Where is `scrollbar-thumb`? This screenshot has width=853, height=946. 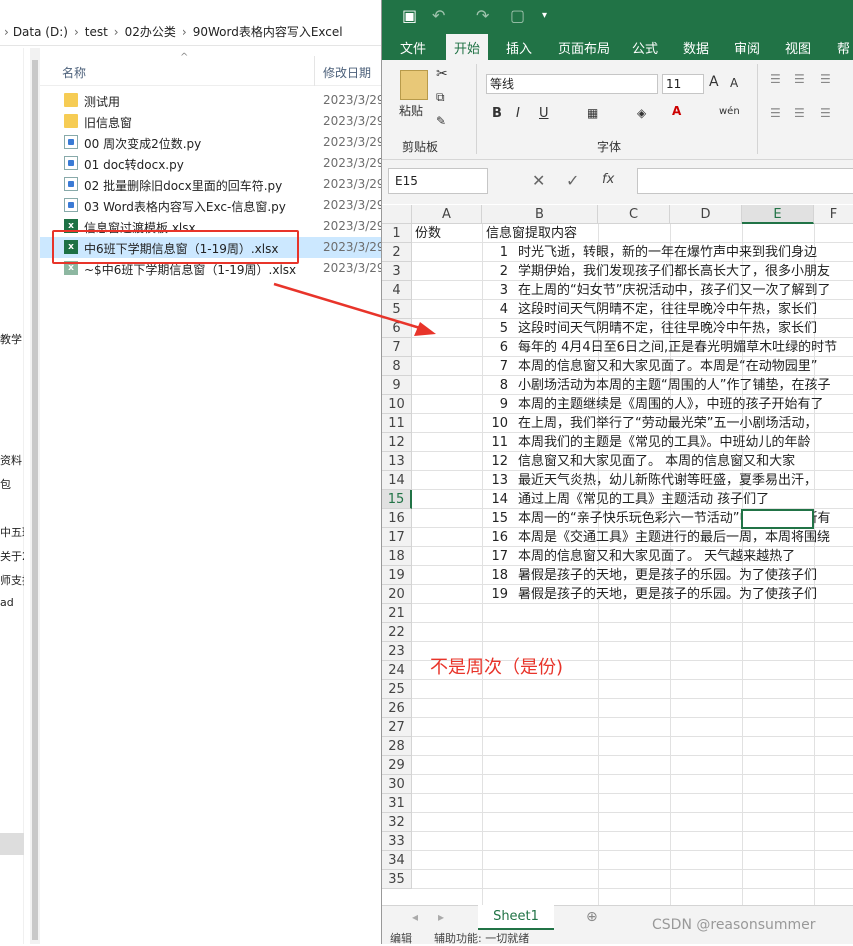
scrollbar-thumb is located at coordinates (35, 500).